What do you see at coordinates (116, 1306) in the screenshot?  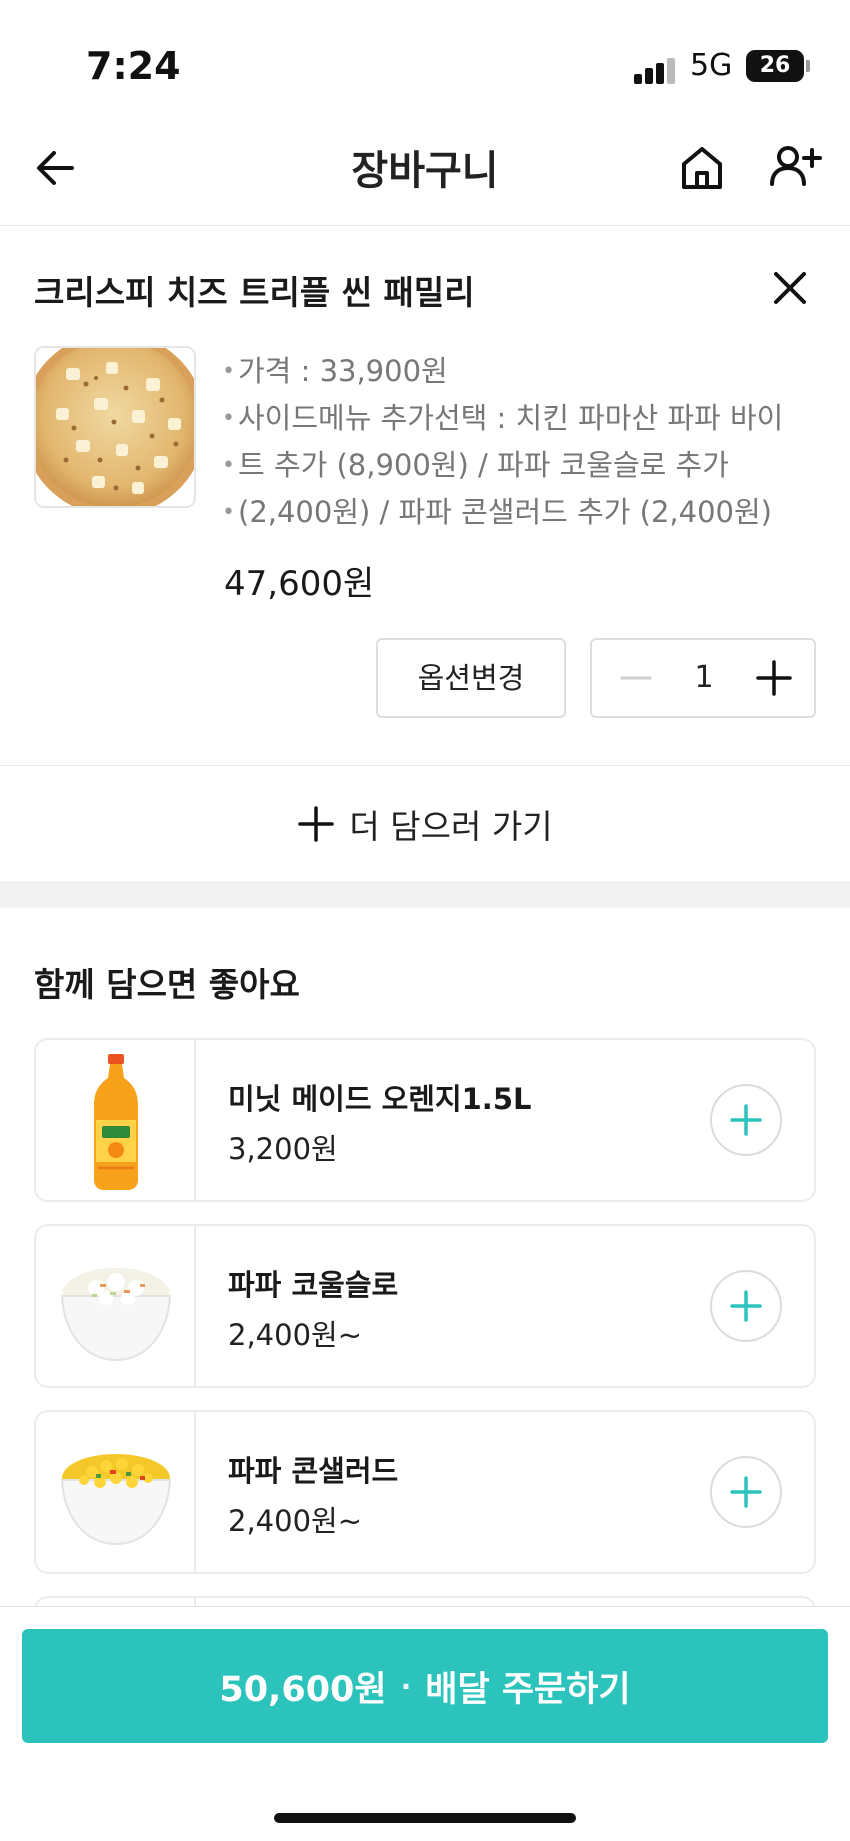 I see `coleslaw-bowl-image` at bounding box center [116, 1306].